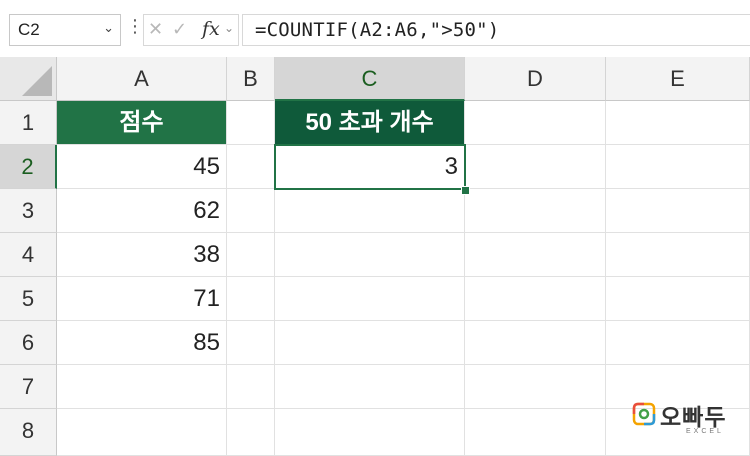  I want to click on formula-actions: ✕ ✓ fx ⌄, so click(191, 30).